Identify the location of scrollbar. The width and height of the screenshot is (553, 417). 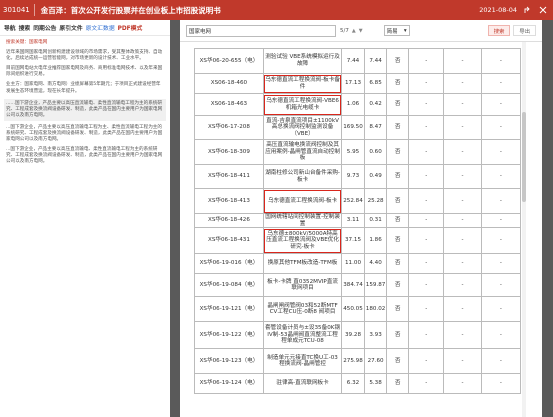
(524, 229).